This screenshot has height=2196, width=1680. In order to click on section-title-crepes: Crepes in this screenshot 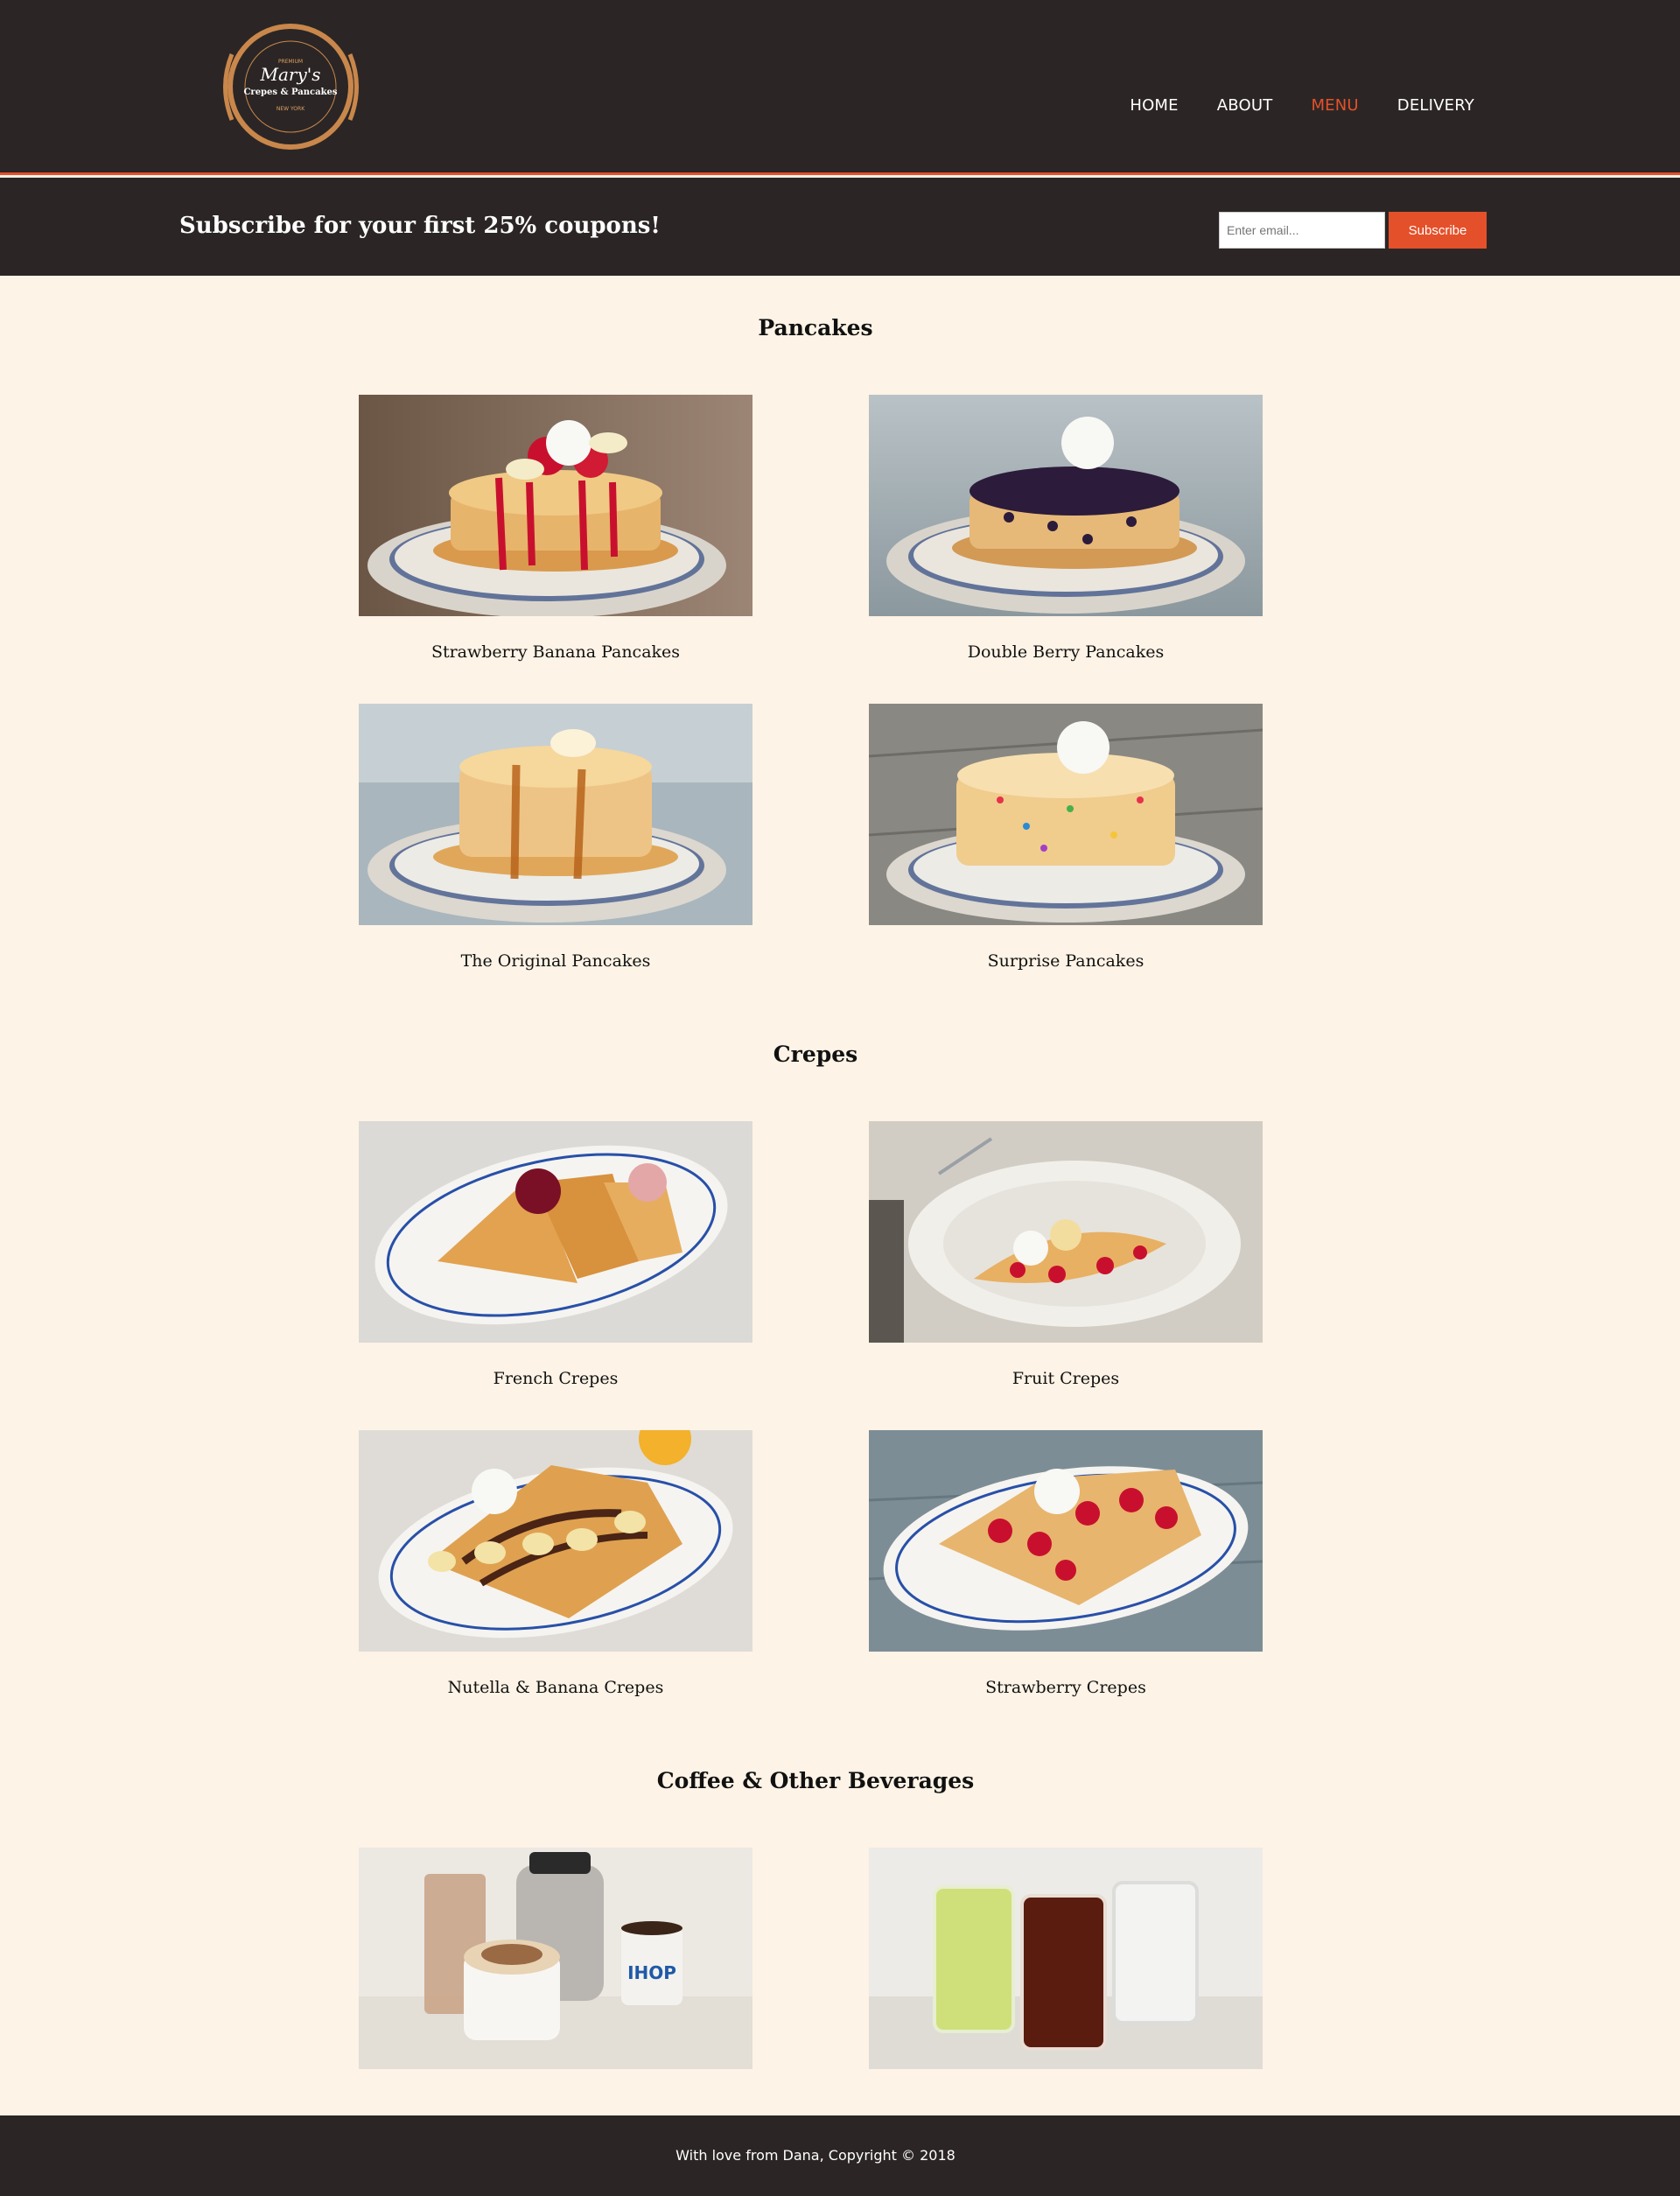, I will do `click(815, 1054)`.